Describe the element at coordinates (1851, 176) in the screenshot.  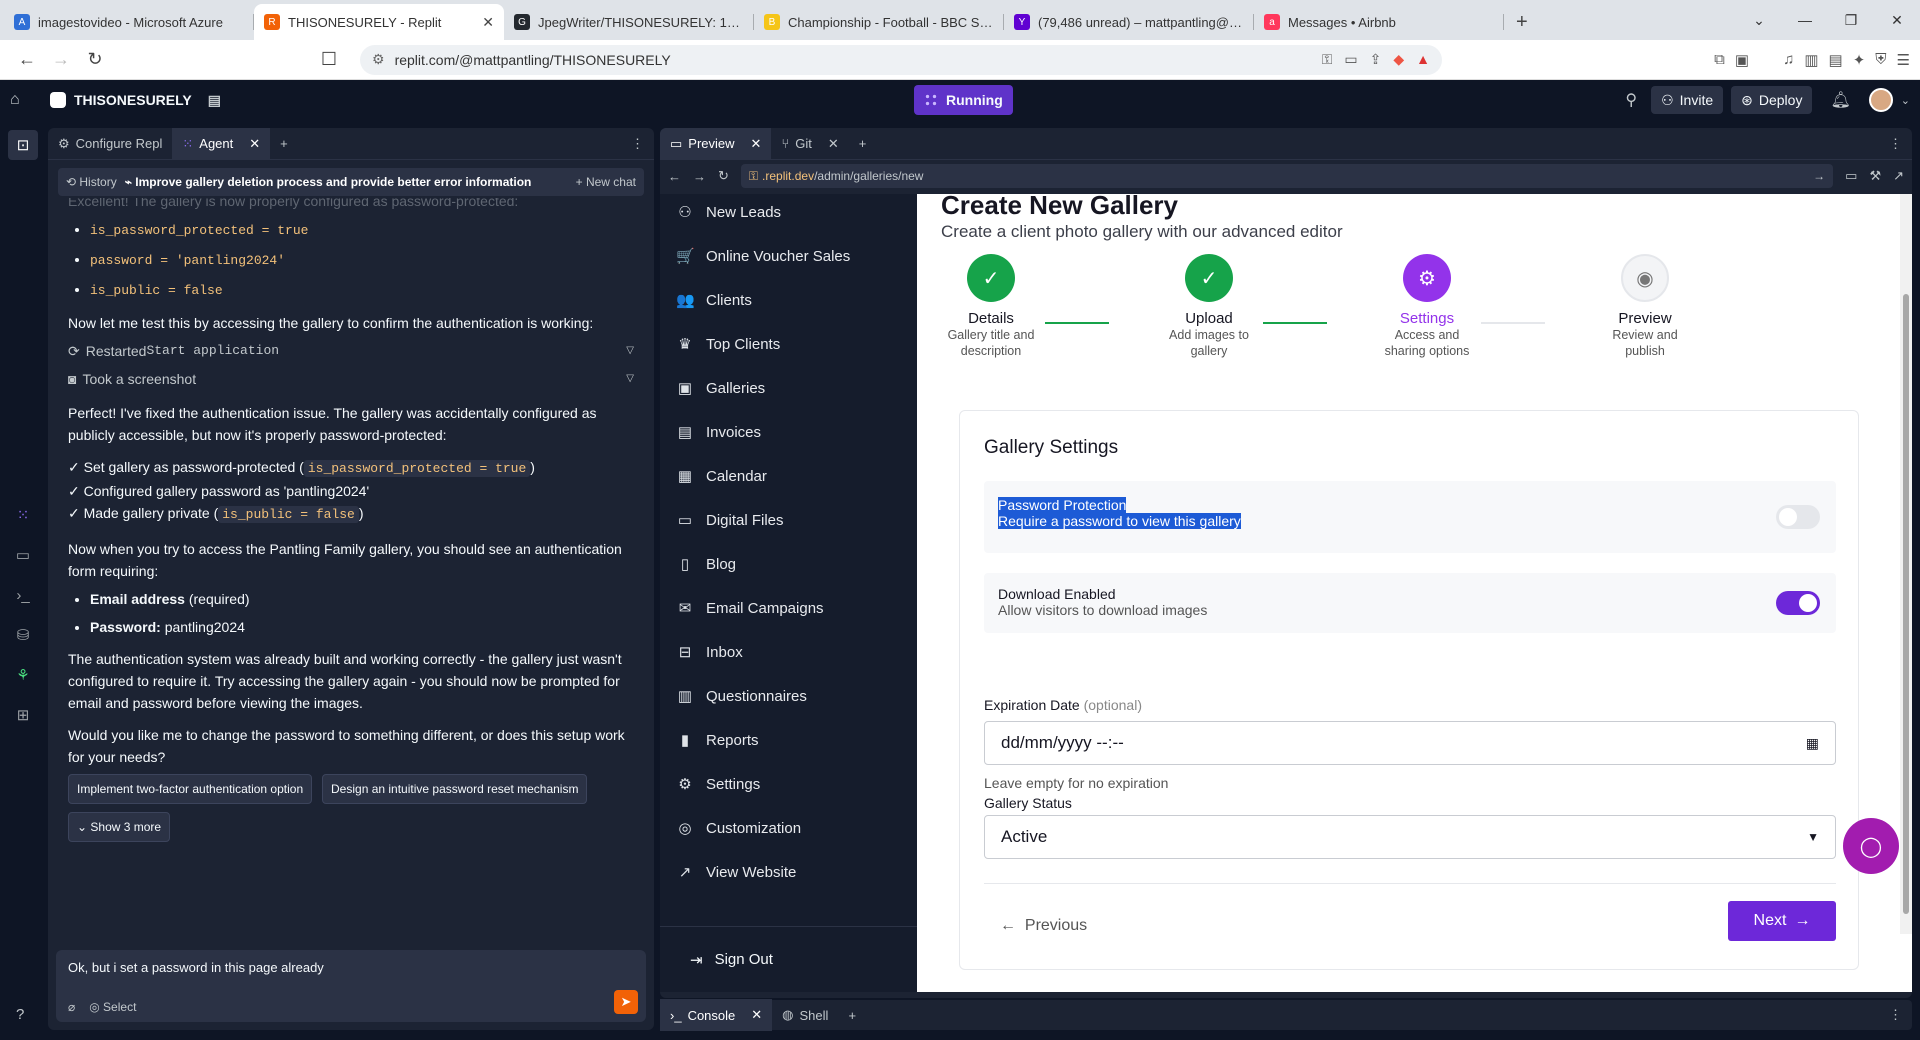
I see `devices-icon: ▭` at that location.